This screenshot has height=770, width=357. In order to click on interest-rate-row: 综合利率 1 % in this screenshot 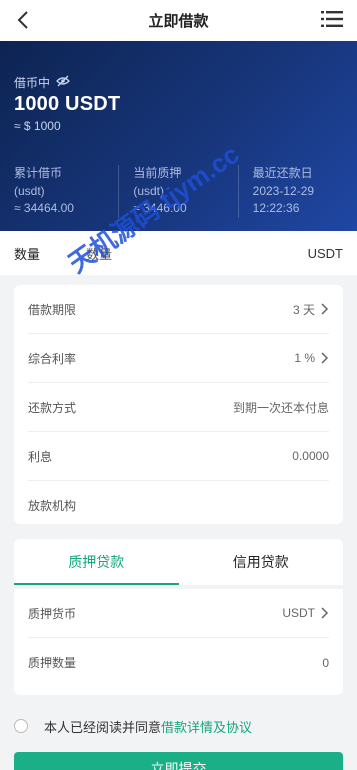, I will do `click(178, 358)`.